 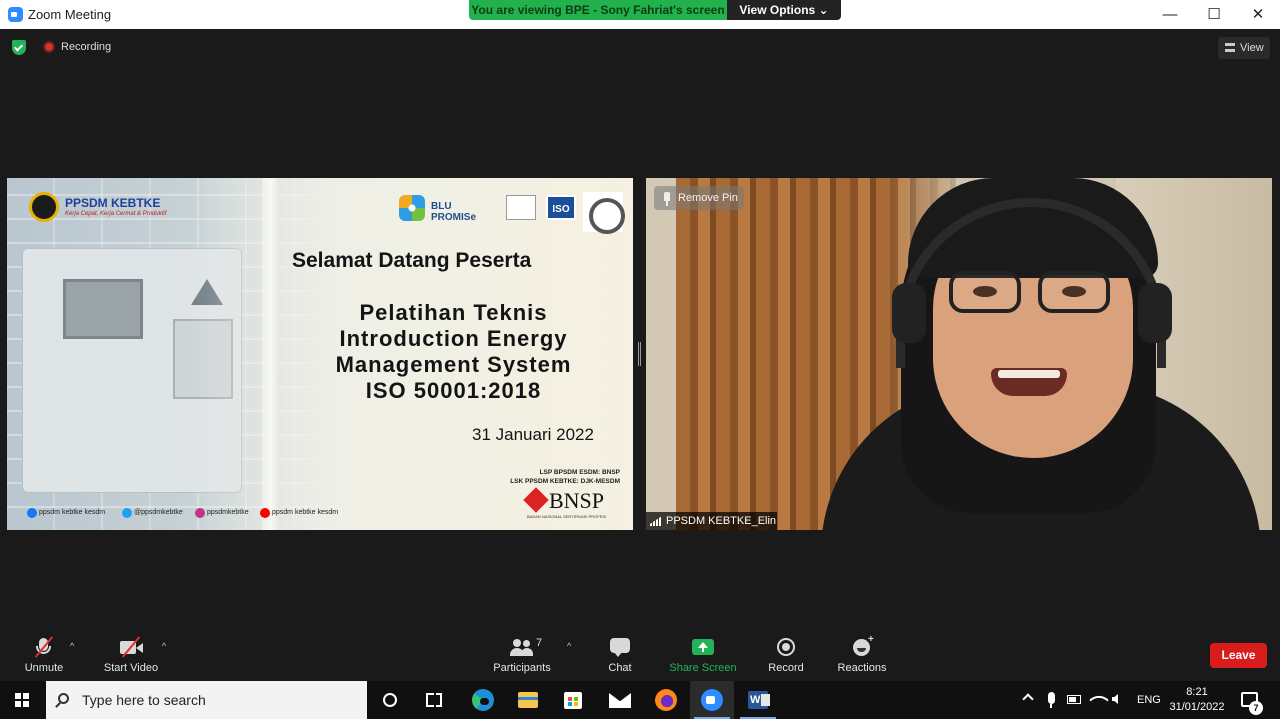 I want to click on start-video-button: Start Video, so click(x=131, y=656).